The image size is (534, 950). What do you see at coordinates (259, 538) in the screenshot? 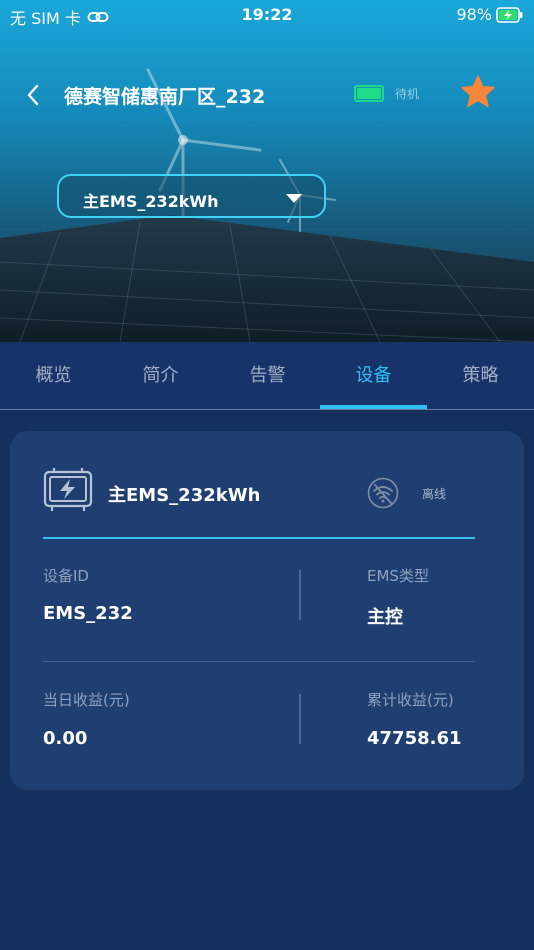
I see `card-divider` at bounding box center [259, 538].